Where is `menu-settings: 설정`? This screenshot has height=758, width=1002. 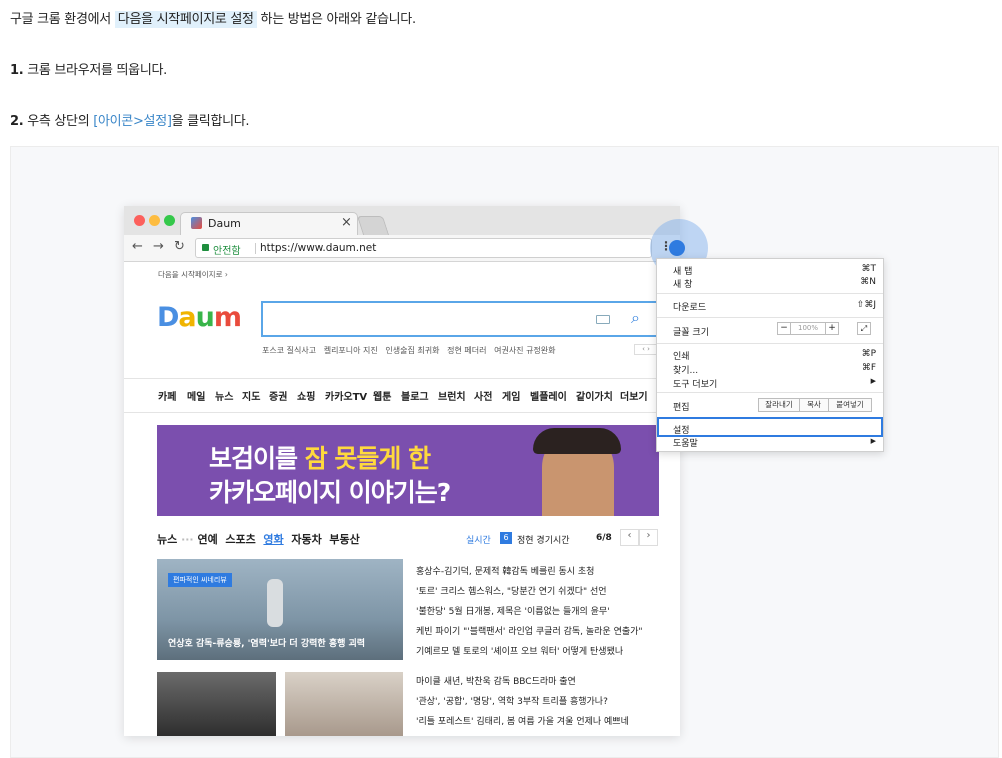
menu-settings: 설정 is located at coordinates (681, 429).